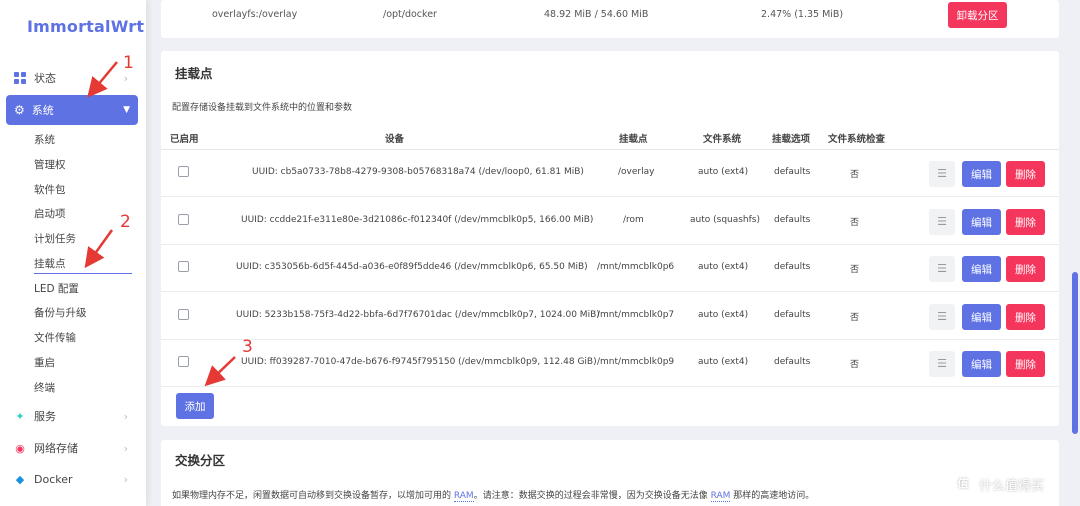 The height and width of the screenshot is (506, 1080). Describe the element at coordinates (83, 265) in the screenshot. I see `sidebar-sub-mounts: 挂载点` at that location.